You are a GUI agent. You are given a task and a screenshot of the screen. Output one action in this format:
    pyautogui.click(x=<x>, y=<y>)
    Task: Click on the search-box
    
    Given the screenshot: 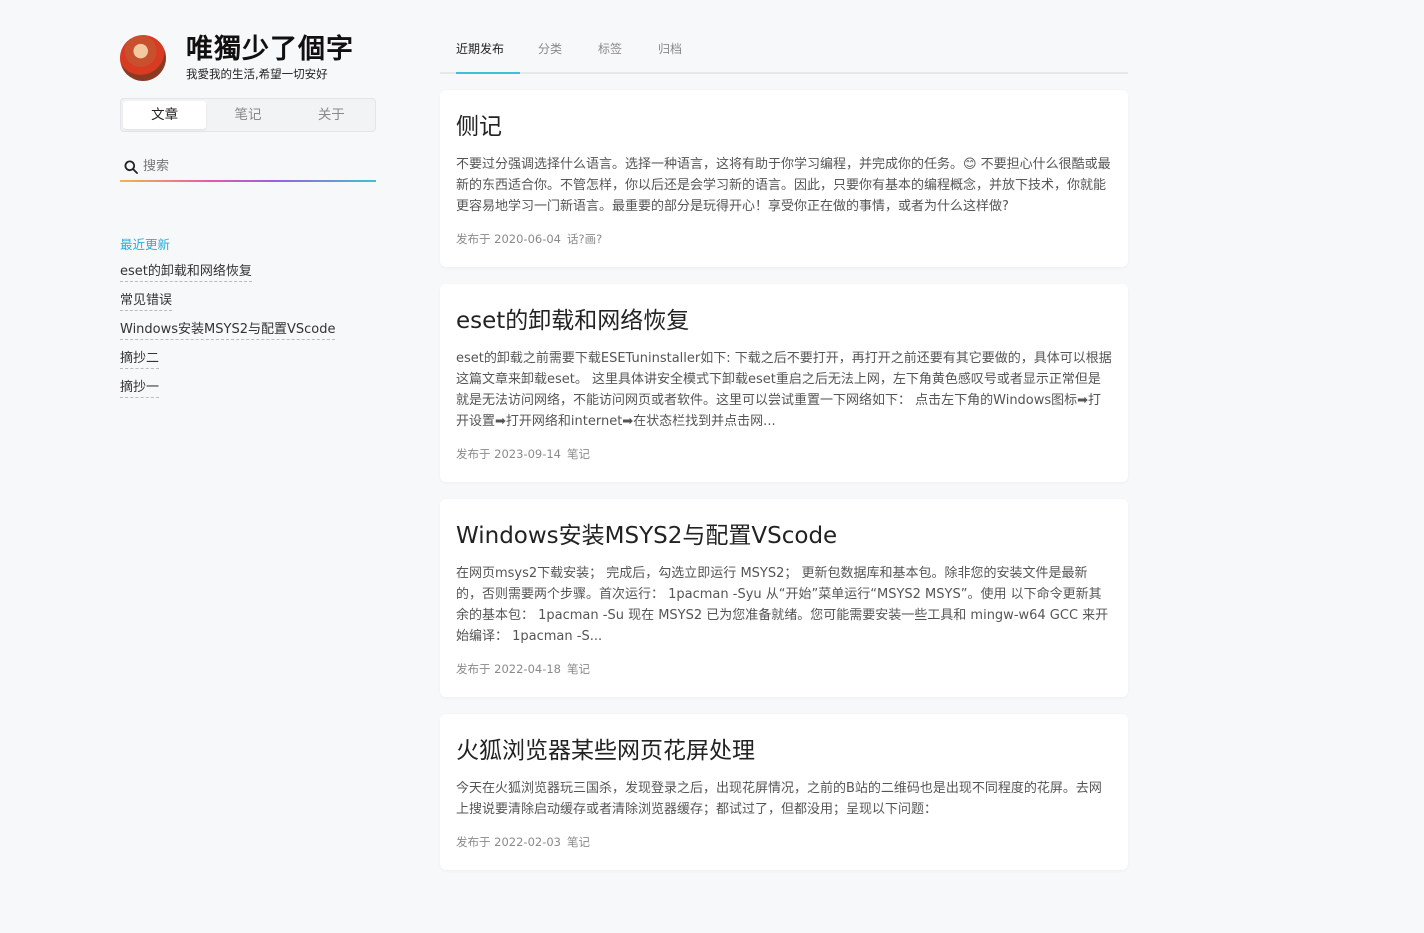 What is the action you would take?
    pyautogui.click(x=248, y=168)
    